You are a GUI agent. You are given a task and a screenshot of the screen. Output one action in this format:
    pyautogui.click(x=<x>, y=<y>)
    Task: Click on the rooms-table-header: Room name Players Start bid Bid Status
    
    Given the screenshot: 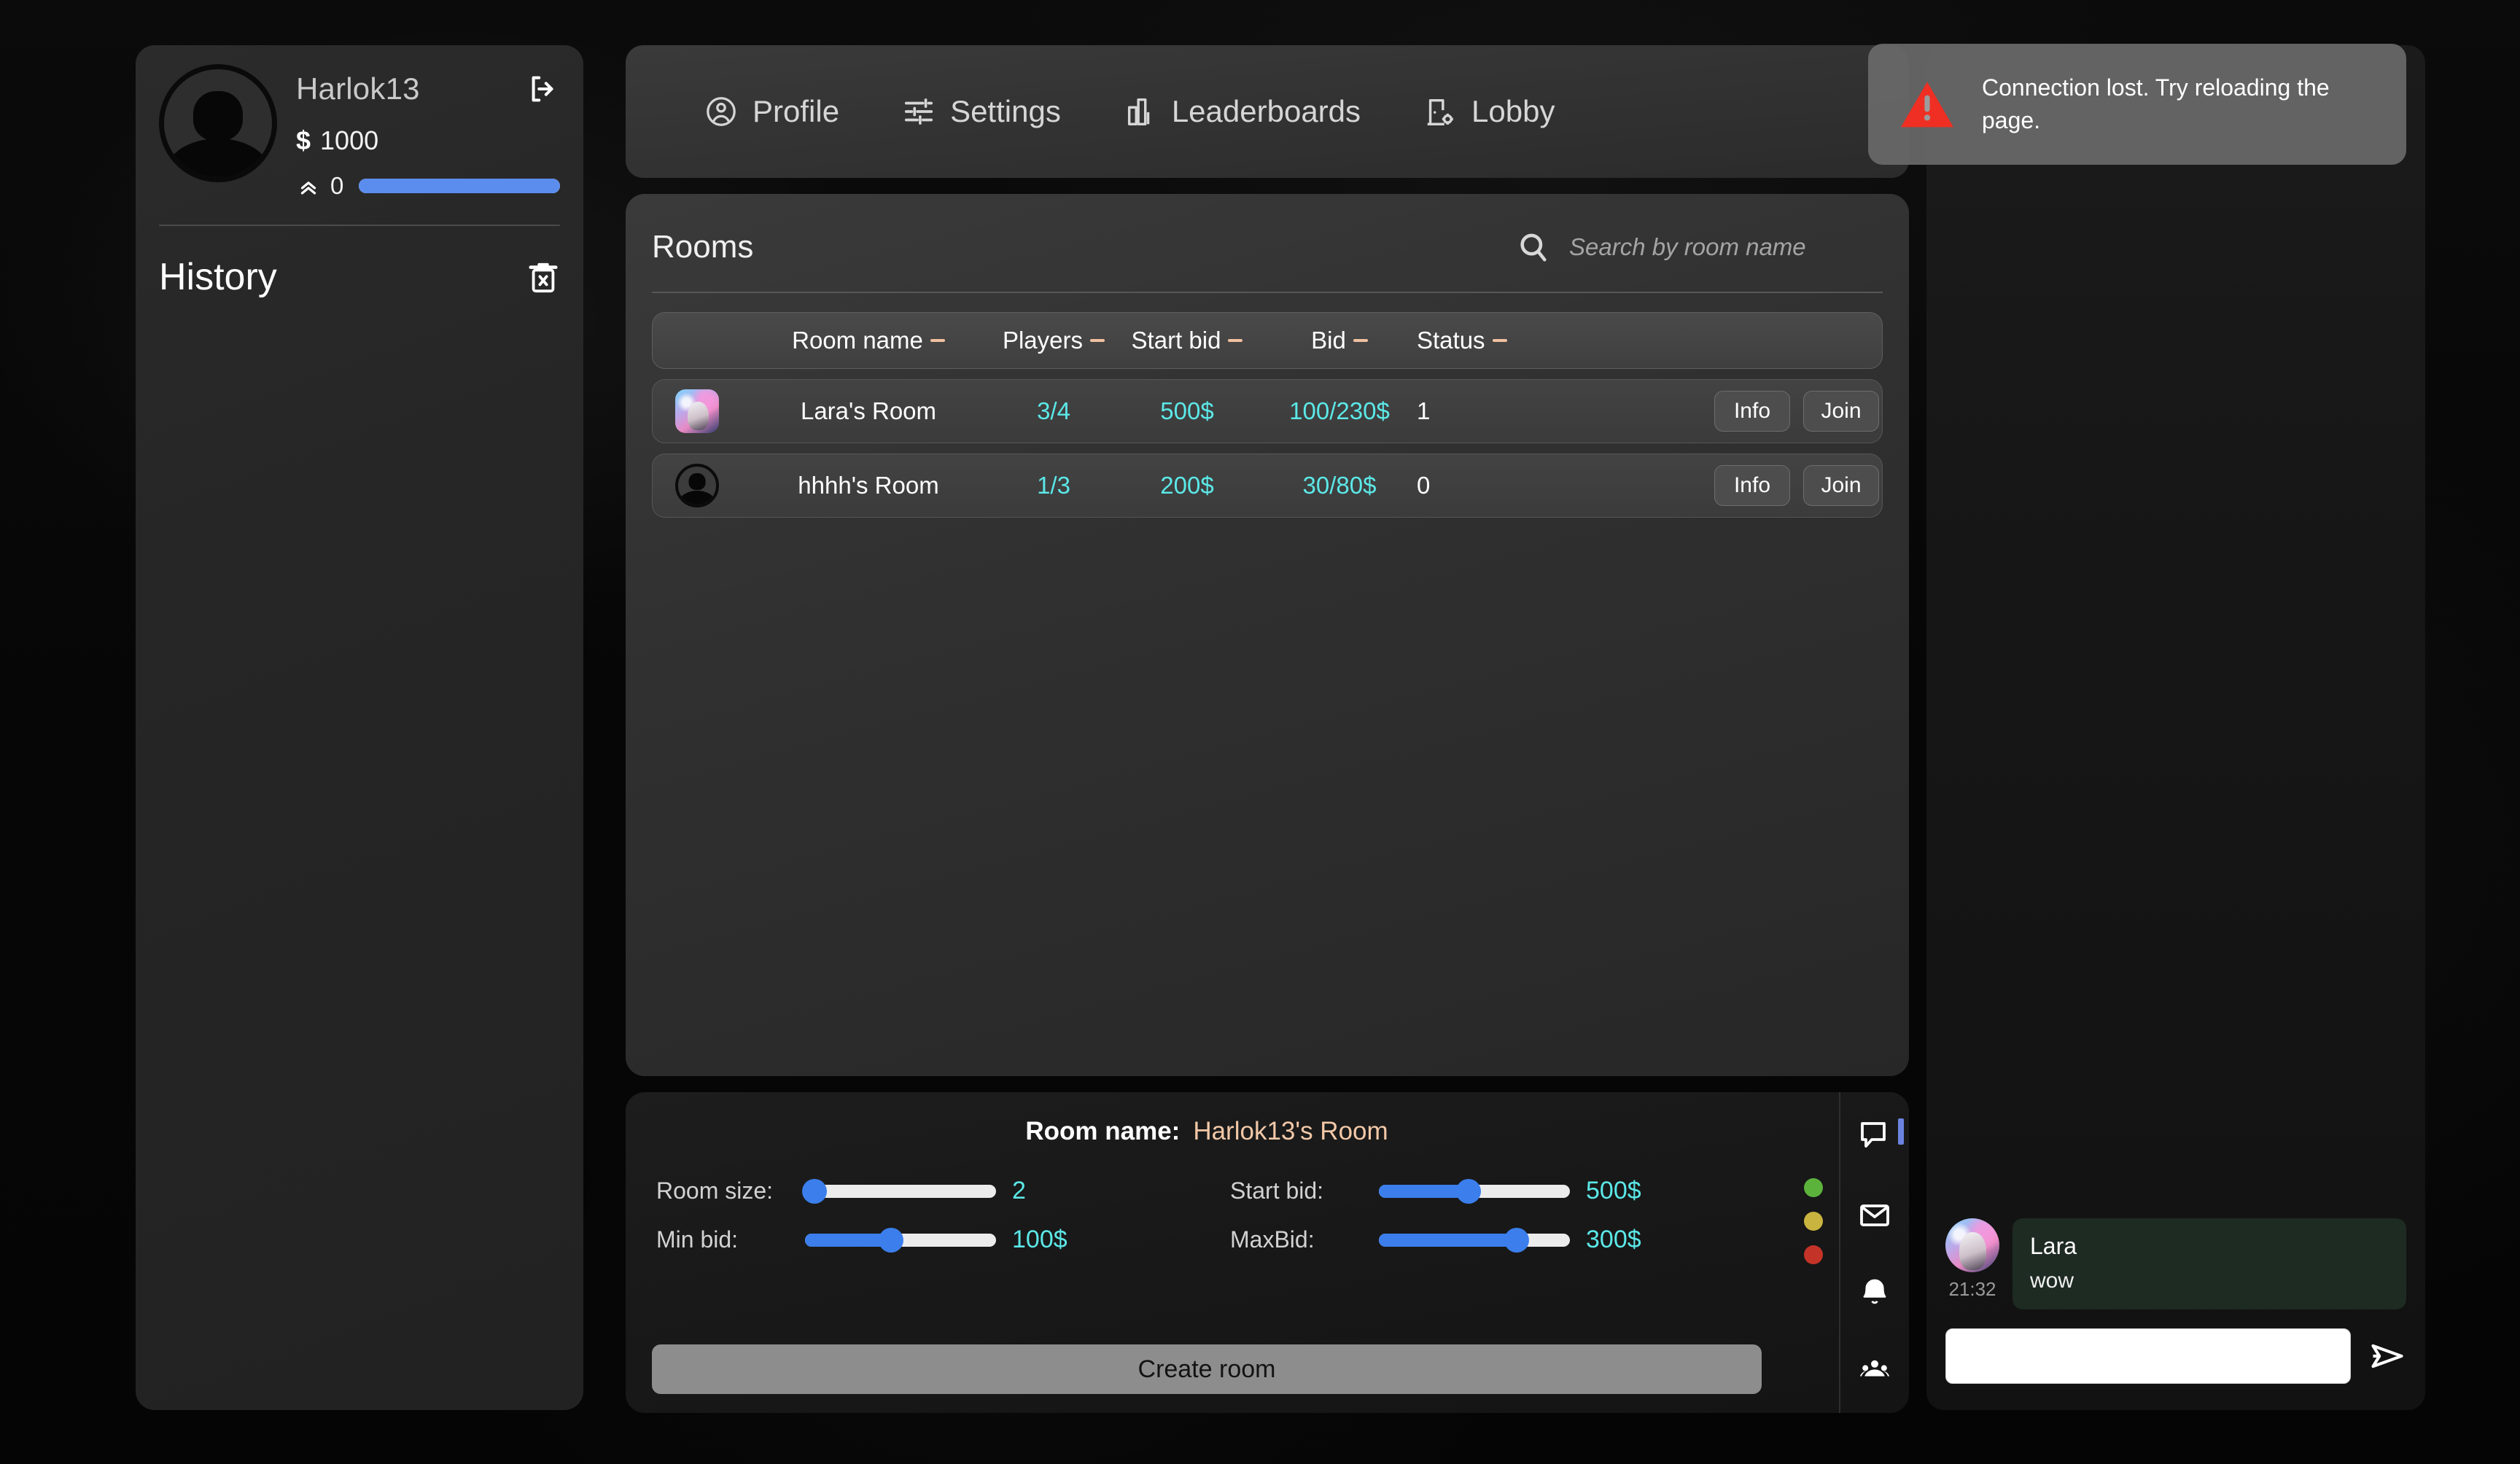 What is the action you would take?
    pyautogui.click(x=1267, y=340)
    